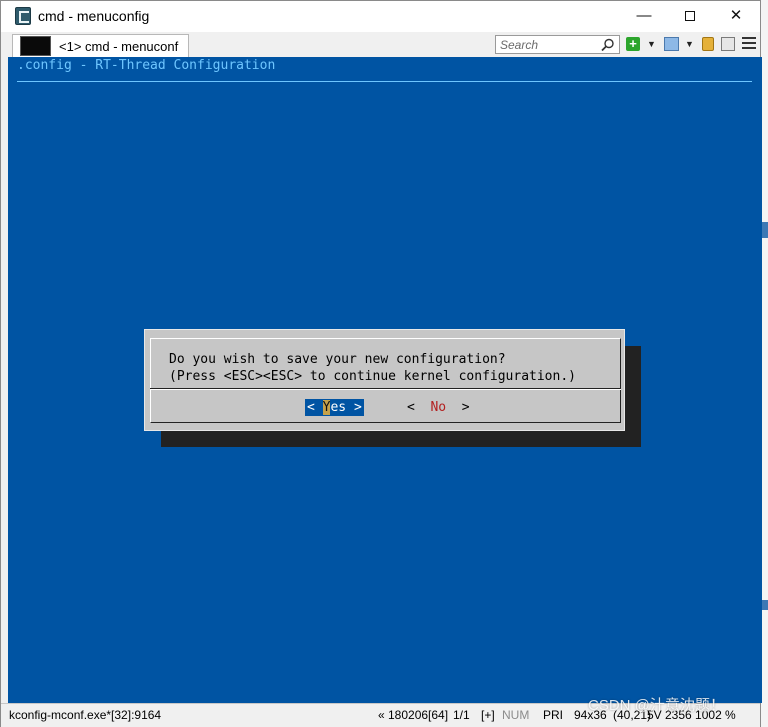 The image size is (768, 727). I want to click on title-bar: cmd - menuconfig — ✕, so click(380, 16).